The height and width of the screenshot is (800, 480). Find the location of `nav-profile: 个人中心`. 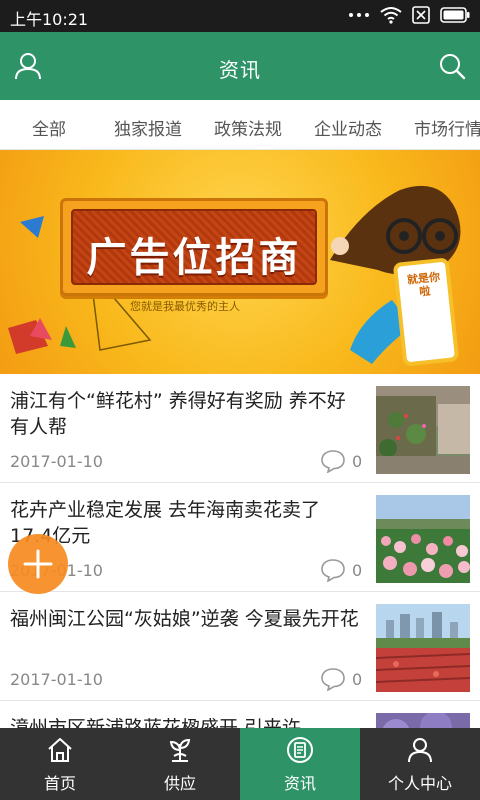

nav-profile: 个人中心 is located at coordinates (420, 764).